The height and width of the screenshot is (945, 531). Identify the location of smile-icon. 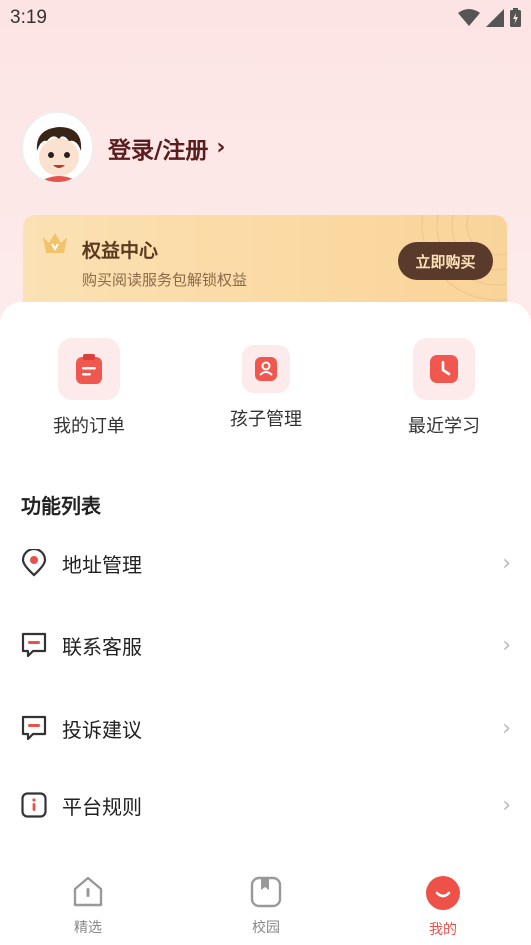
(443, 893).